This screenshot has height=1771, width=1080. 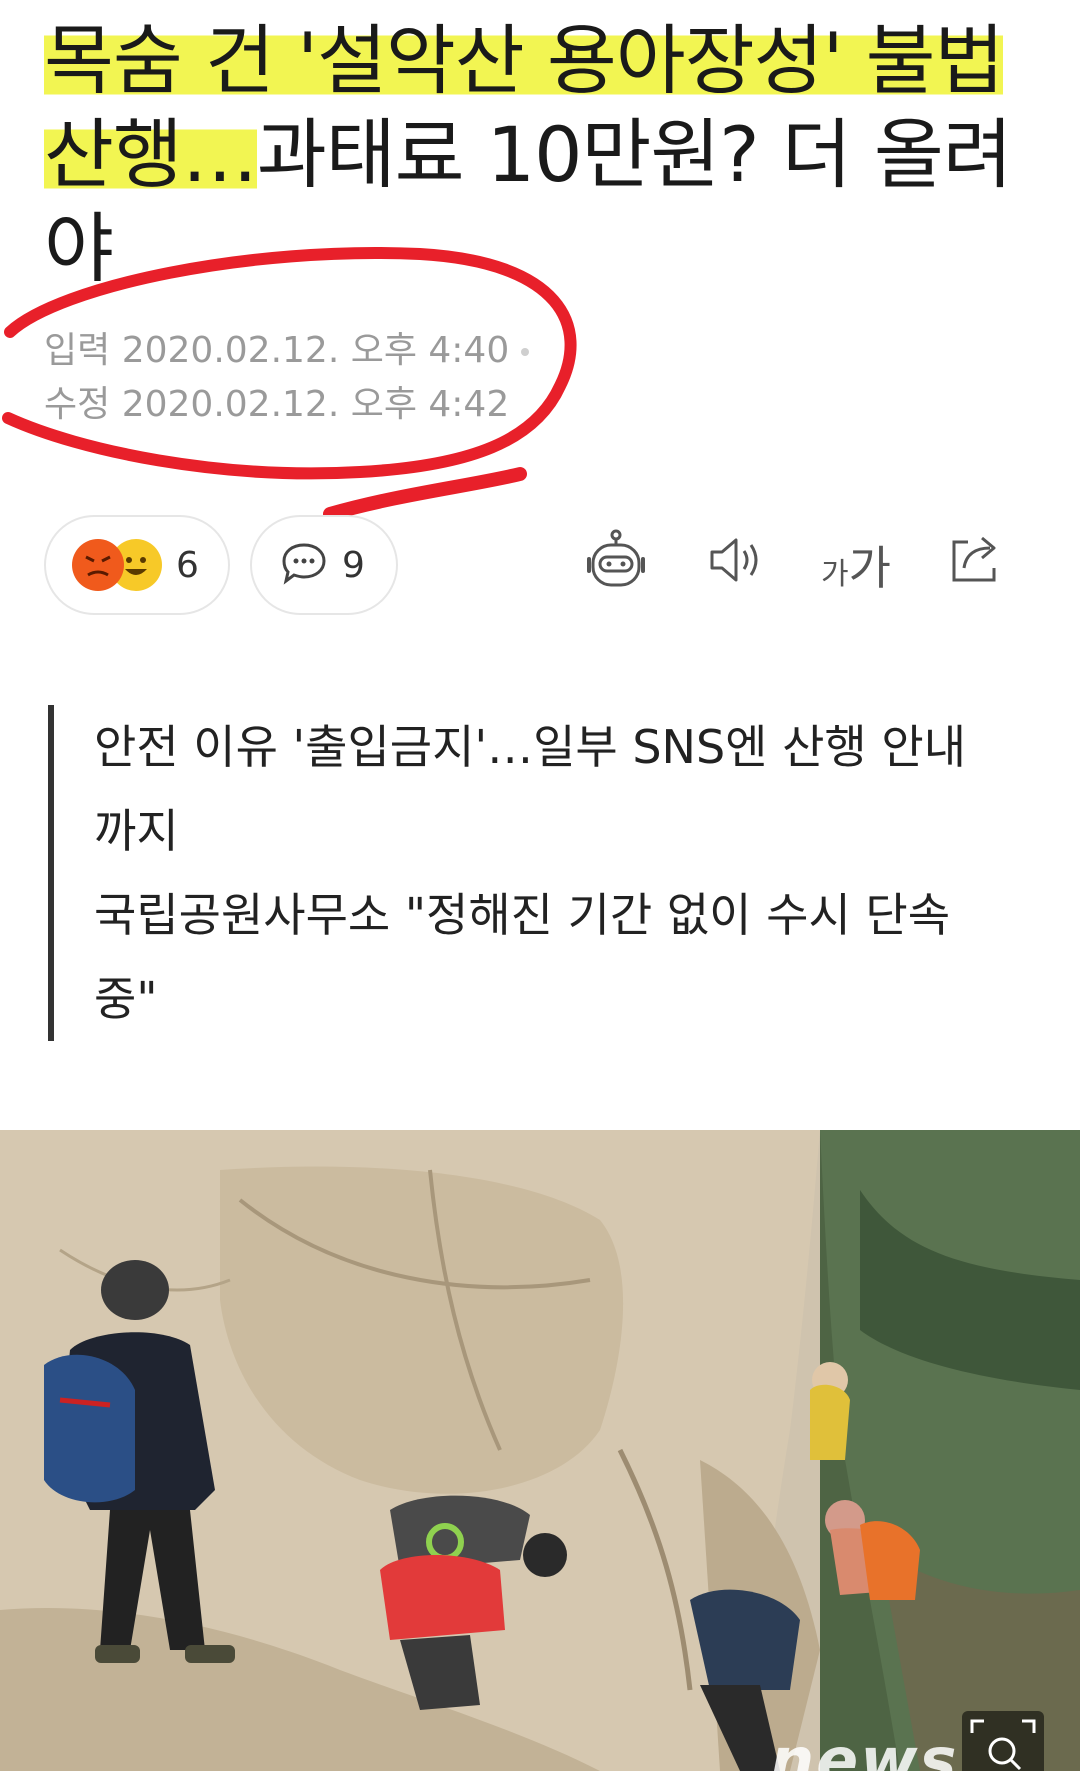 What do you see at coordinates (98, 565) in the screenshot?
I see `angry-emoji-icon` at bounding box center [98, 565].